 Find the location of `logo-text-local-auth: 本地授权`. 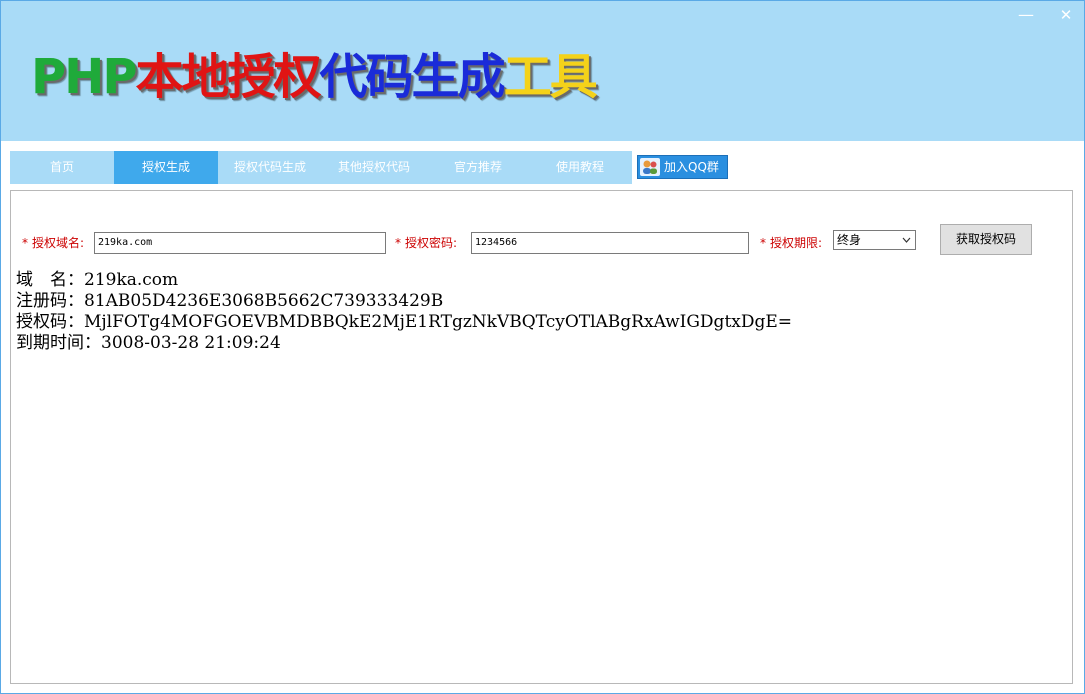

logo-text-local-auth: 本地授权 is located at coordinates (228, 77).